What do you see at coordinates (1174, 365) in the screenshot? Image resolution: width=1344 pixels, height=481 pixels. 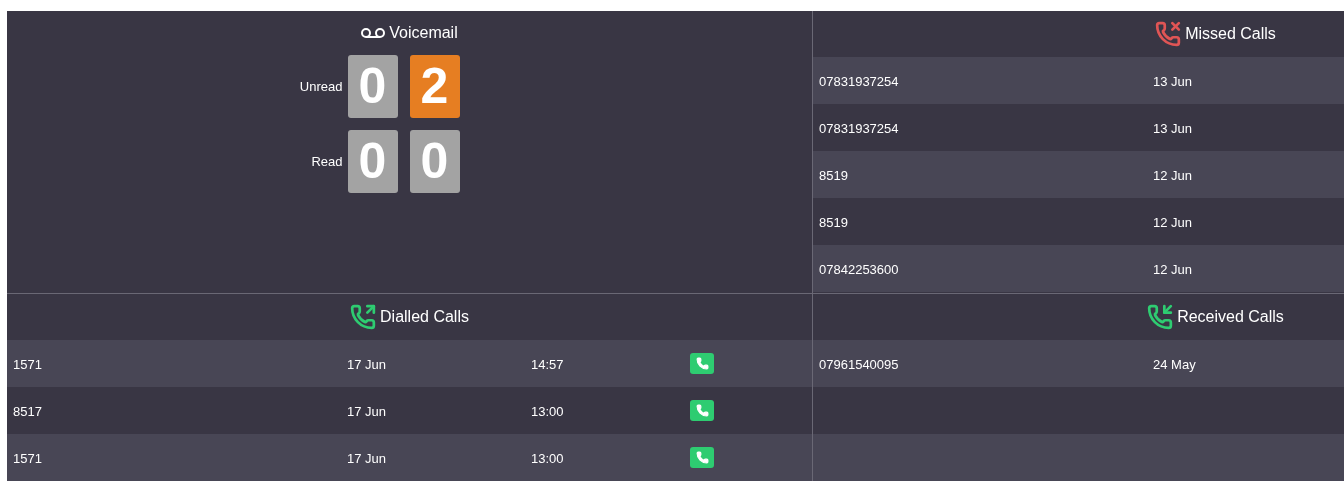 I see `call-date: 24 May` at bounding box center [1174, 365].